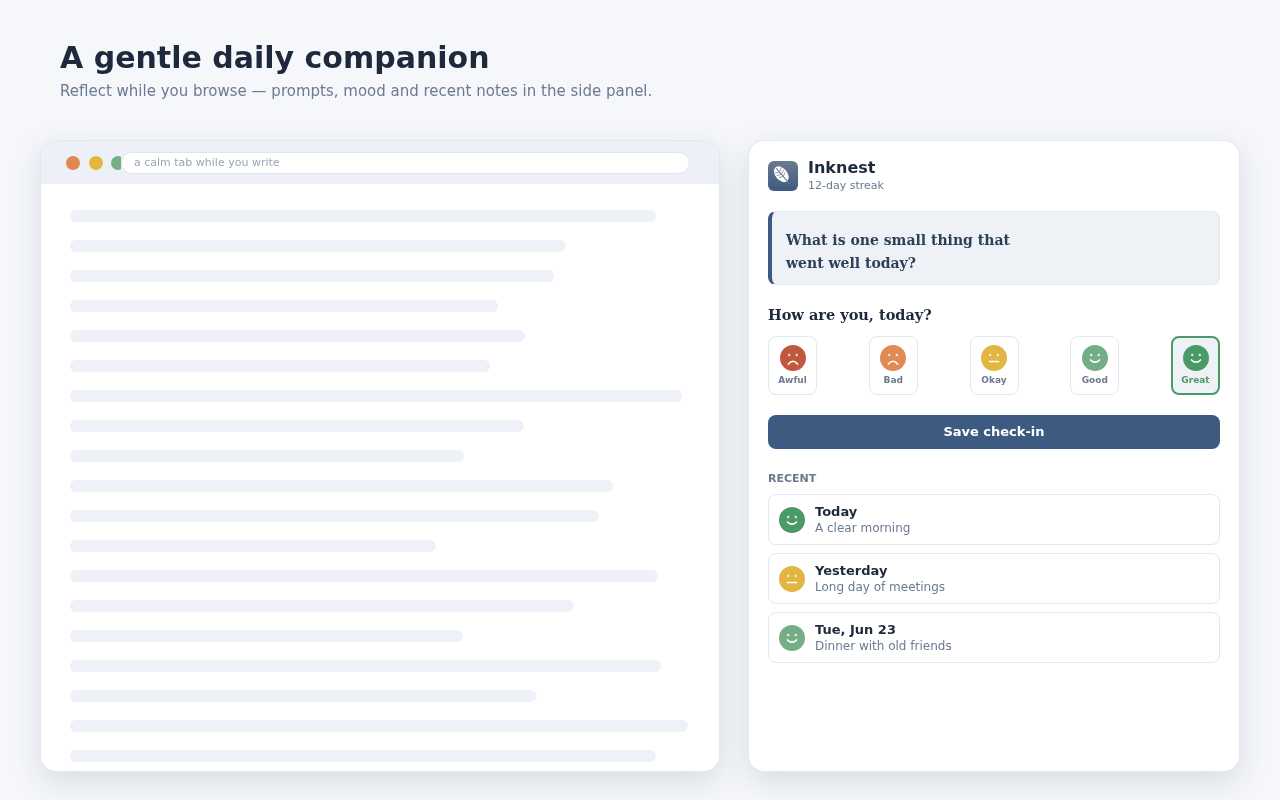 The image size is (1280, 800). What do you see at coordinates (96, 162) in the screenshot?
I see `minimize-dot-icon` at bounding box center [96, 162].